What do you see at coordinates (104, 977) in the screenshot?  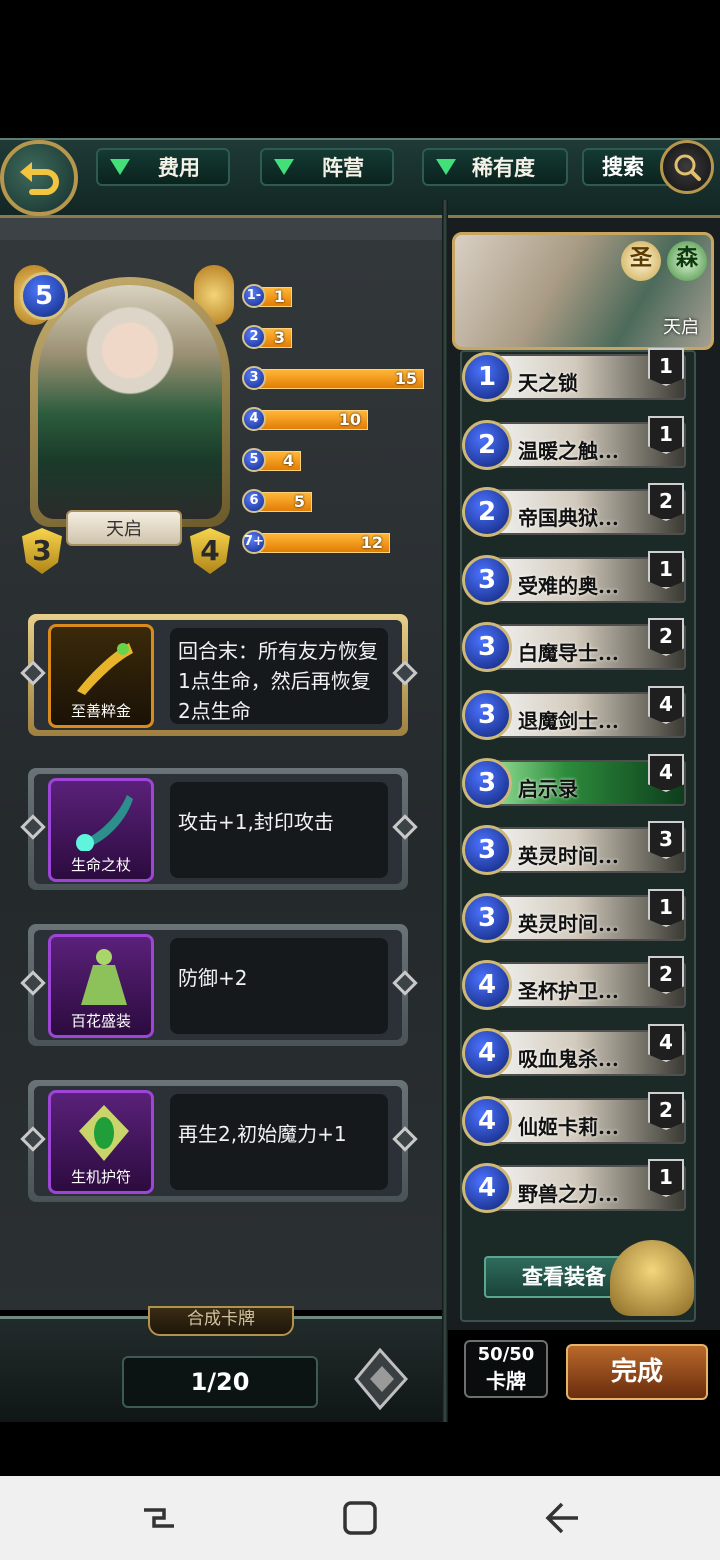 I see `flower-dress-icon` at bounding box center [104, 977].